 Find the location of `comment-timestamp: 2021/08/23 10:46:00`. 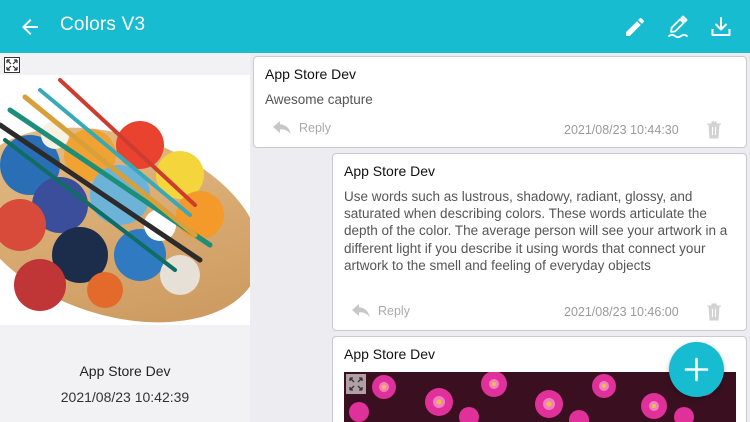

comment-timestamp: 2021/08/23 10:46:00 is located at coordinates (621, 312).